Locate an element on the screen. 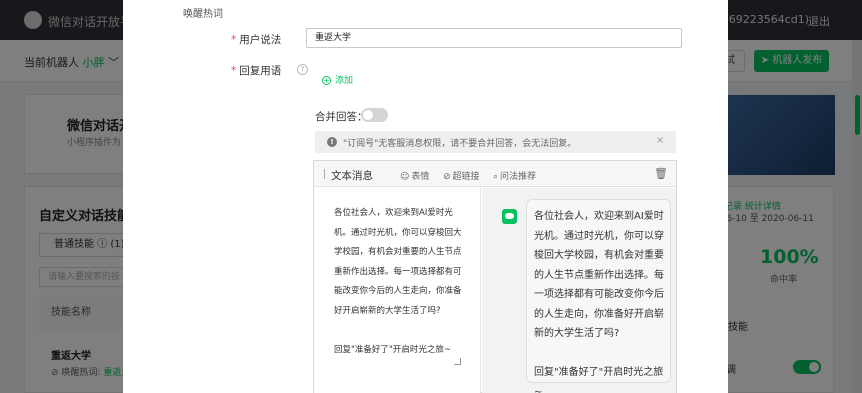  info-circle-icon: ! is located at coordinates (332, 142).